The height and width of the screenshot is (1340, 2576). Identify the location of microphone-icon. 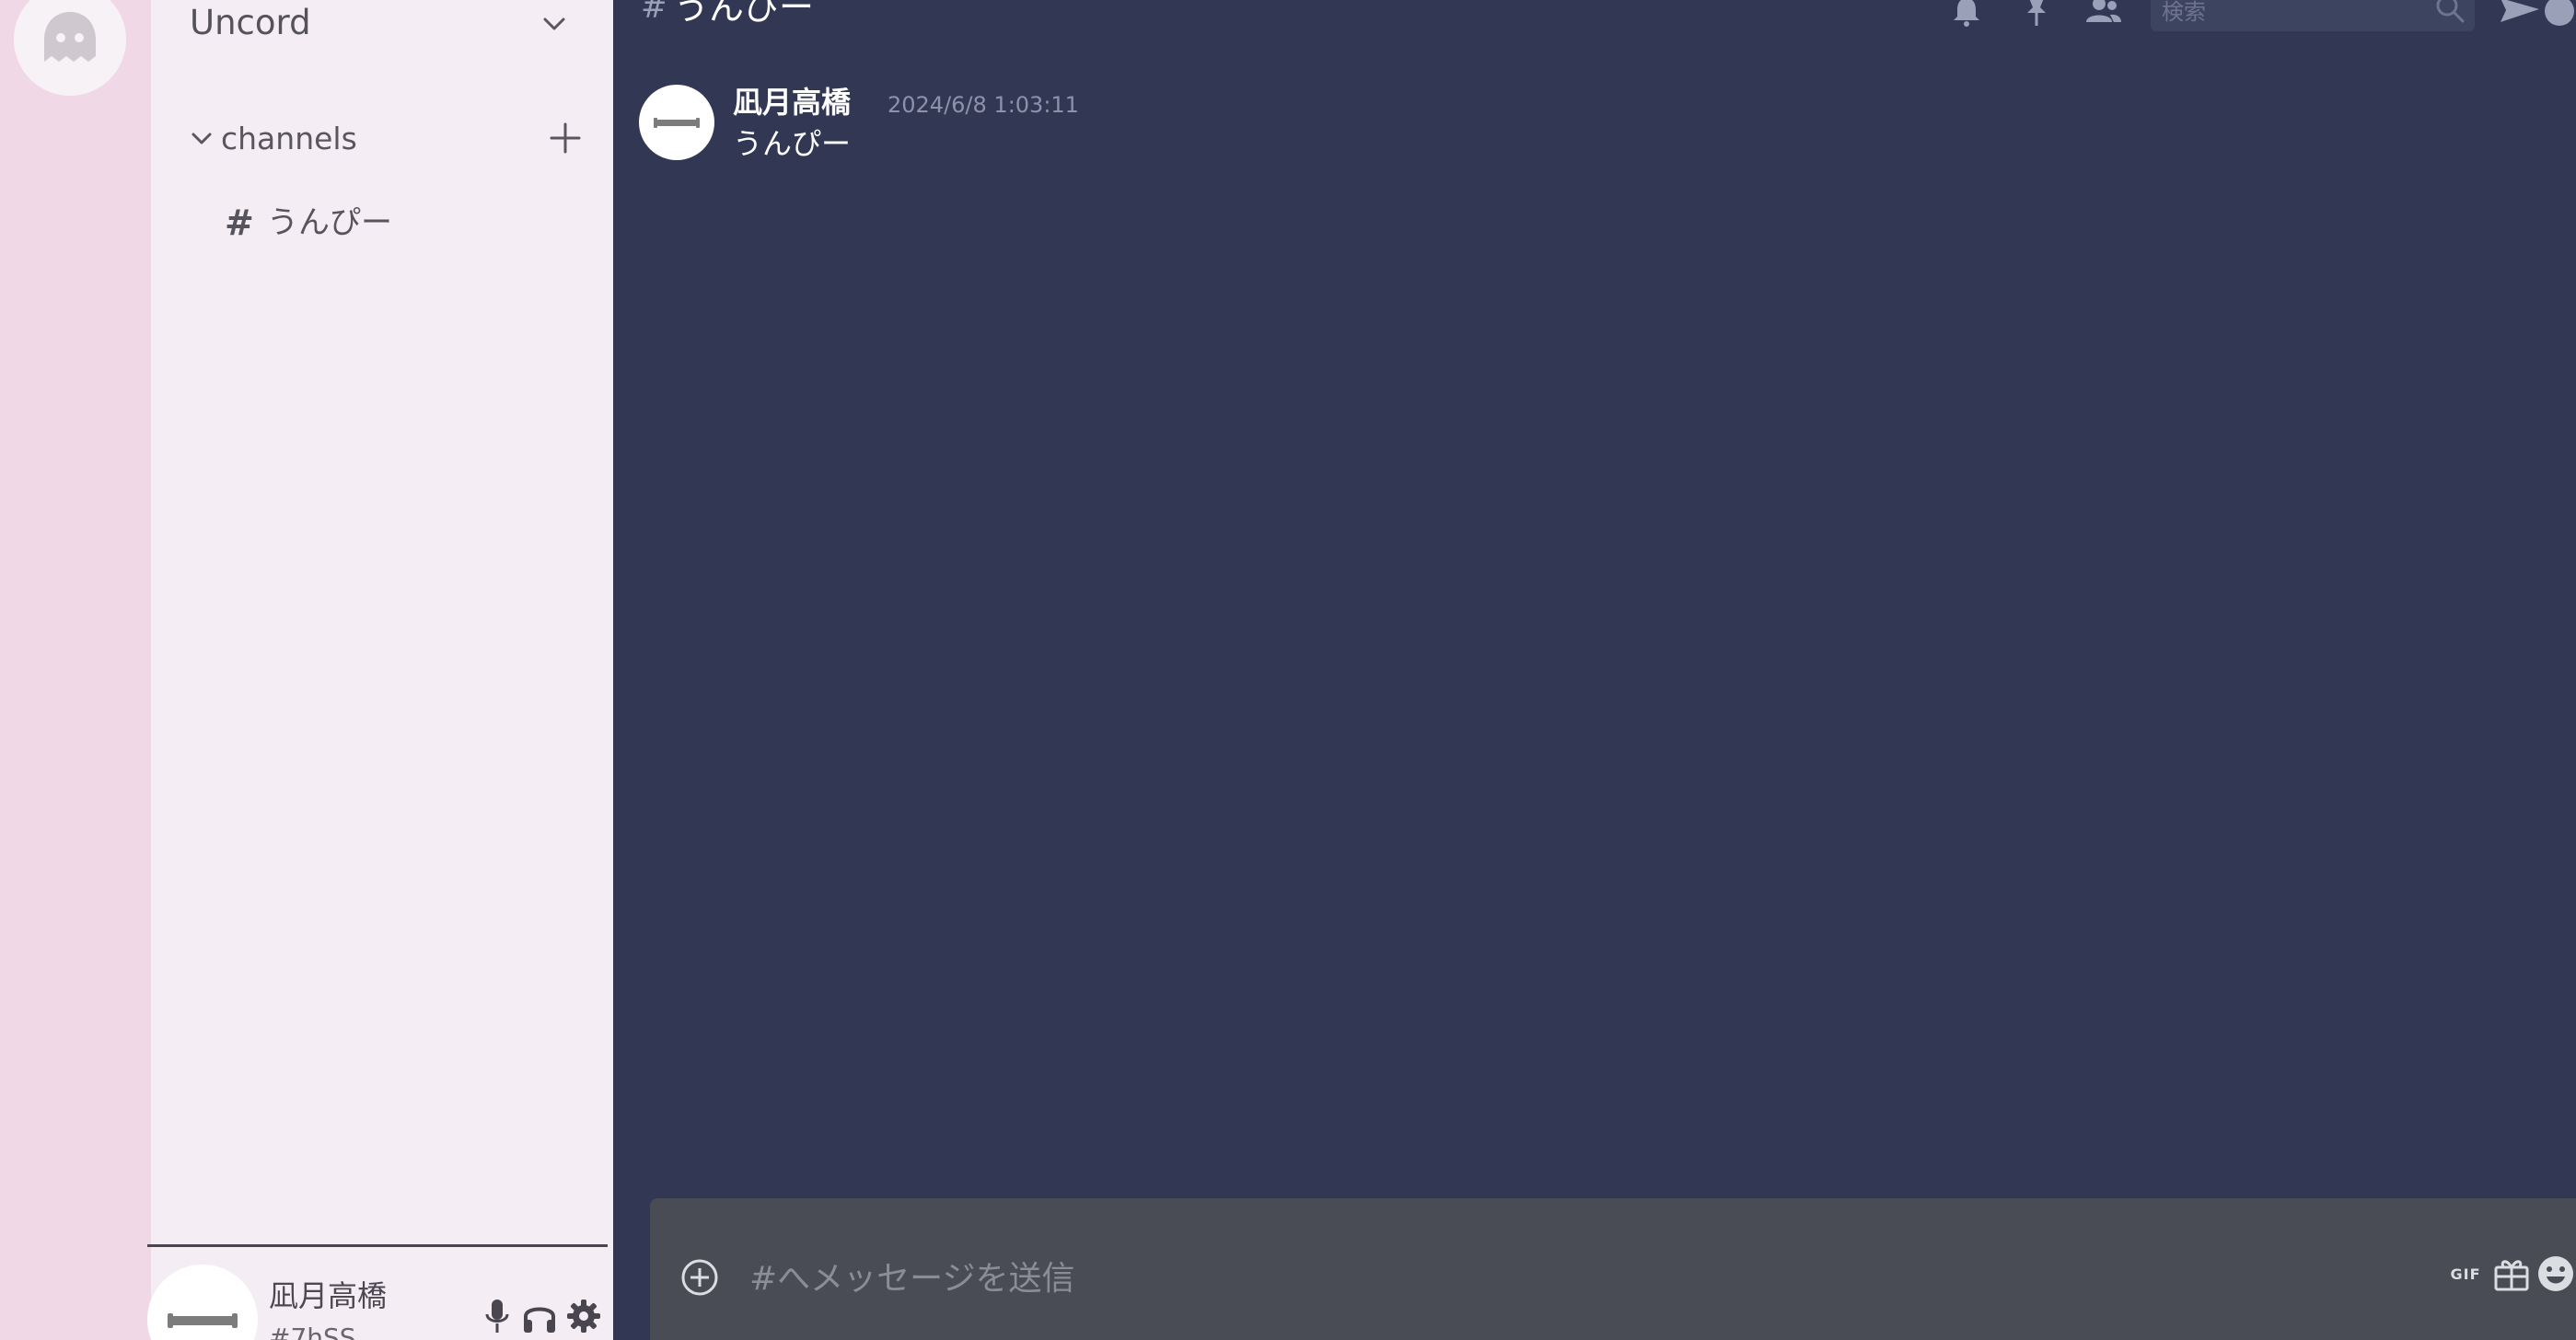
(497, 1316).